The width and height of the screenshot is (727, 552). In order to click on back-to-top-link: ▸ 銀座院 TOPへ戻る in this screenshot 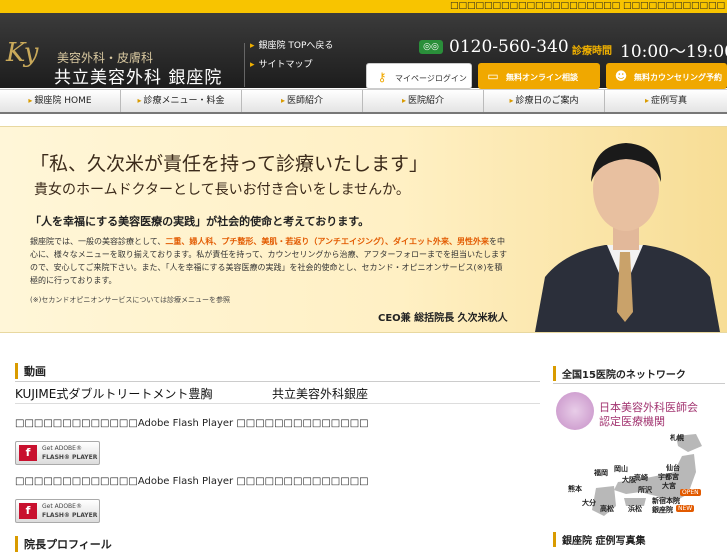, I will do `click(291, 44)`.